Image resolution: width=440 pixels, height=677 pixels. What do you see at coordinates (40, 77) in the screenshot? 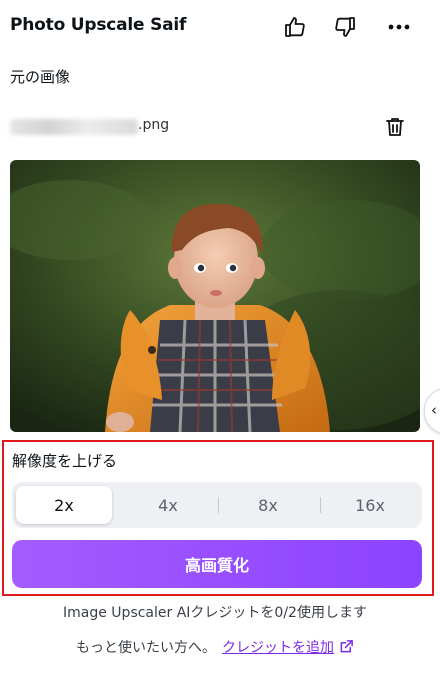
I see `original-image-label: 元の画像` at bounding box center [40, 77].